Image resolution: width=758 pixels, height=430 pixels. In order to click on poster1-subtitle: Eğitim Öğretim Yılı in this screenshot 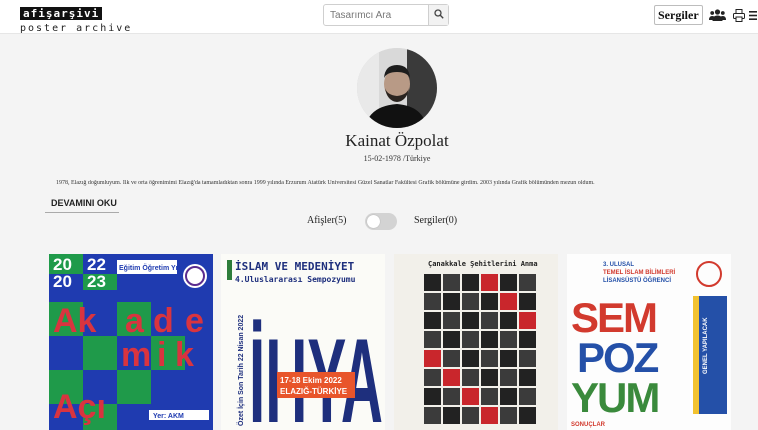, I will do `click(150, 267)`.